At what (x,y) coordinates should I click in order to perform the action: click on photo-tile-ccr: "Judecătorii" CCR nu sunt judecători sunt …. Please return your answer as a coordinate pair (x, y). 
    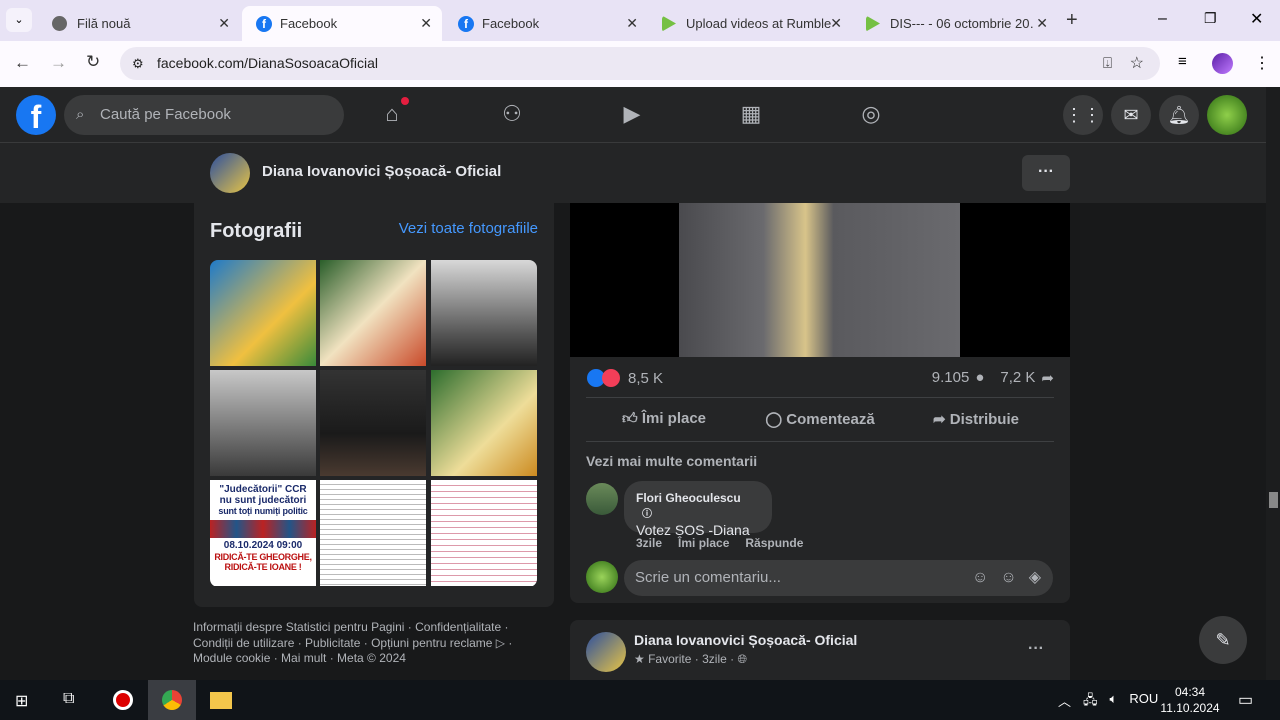
    Looking at the image, I should click on (263, 533).